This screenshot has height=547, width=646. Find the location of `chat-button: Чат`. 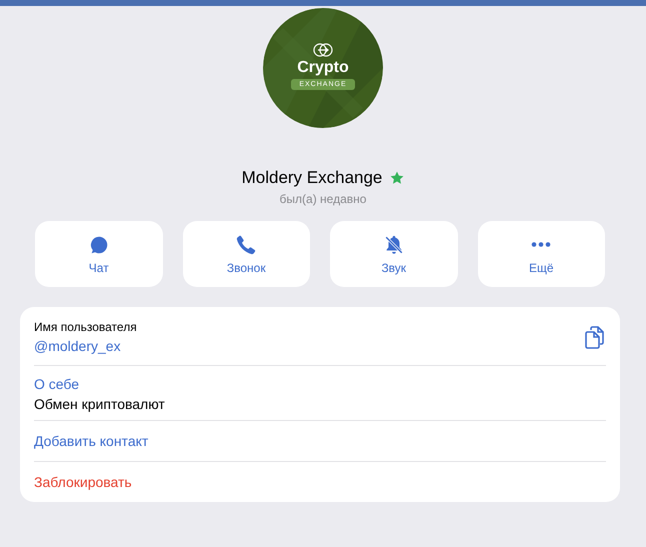

chat-button: Чат is located at coordinates (98, 254).